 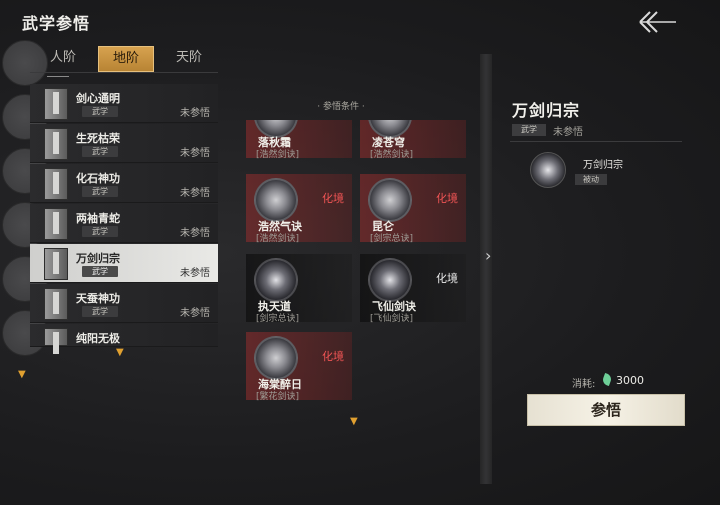 I want to click on condition-card: 化境 浩然气诀 [浩然剑诀], so click(x=299, y=209).